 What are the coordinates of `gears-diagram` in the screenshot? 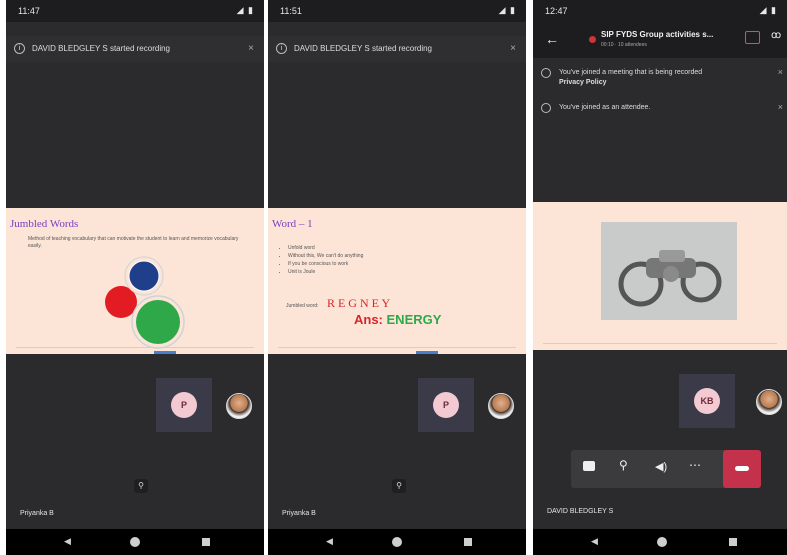 It's located at (145, 302).